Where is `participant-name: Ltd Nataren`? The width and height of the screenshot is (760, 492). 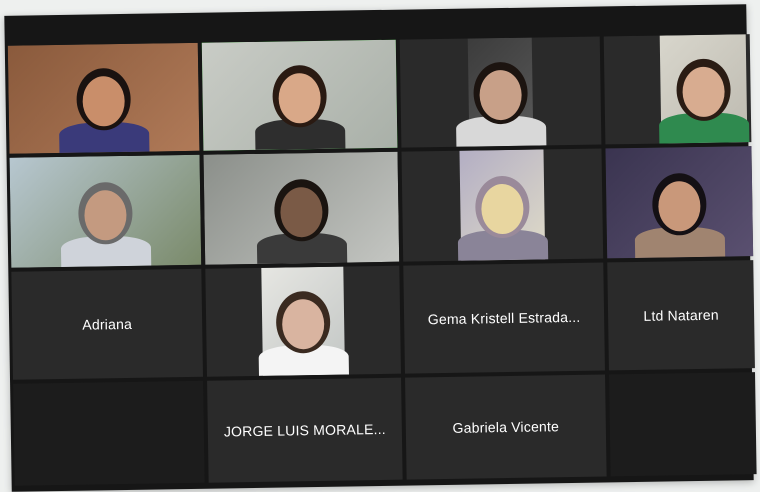
participant-name: Ltd Nataren is located at coordinates (681, 315).